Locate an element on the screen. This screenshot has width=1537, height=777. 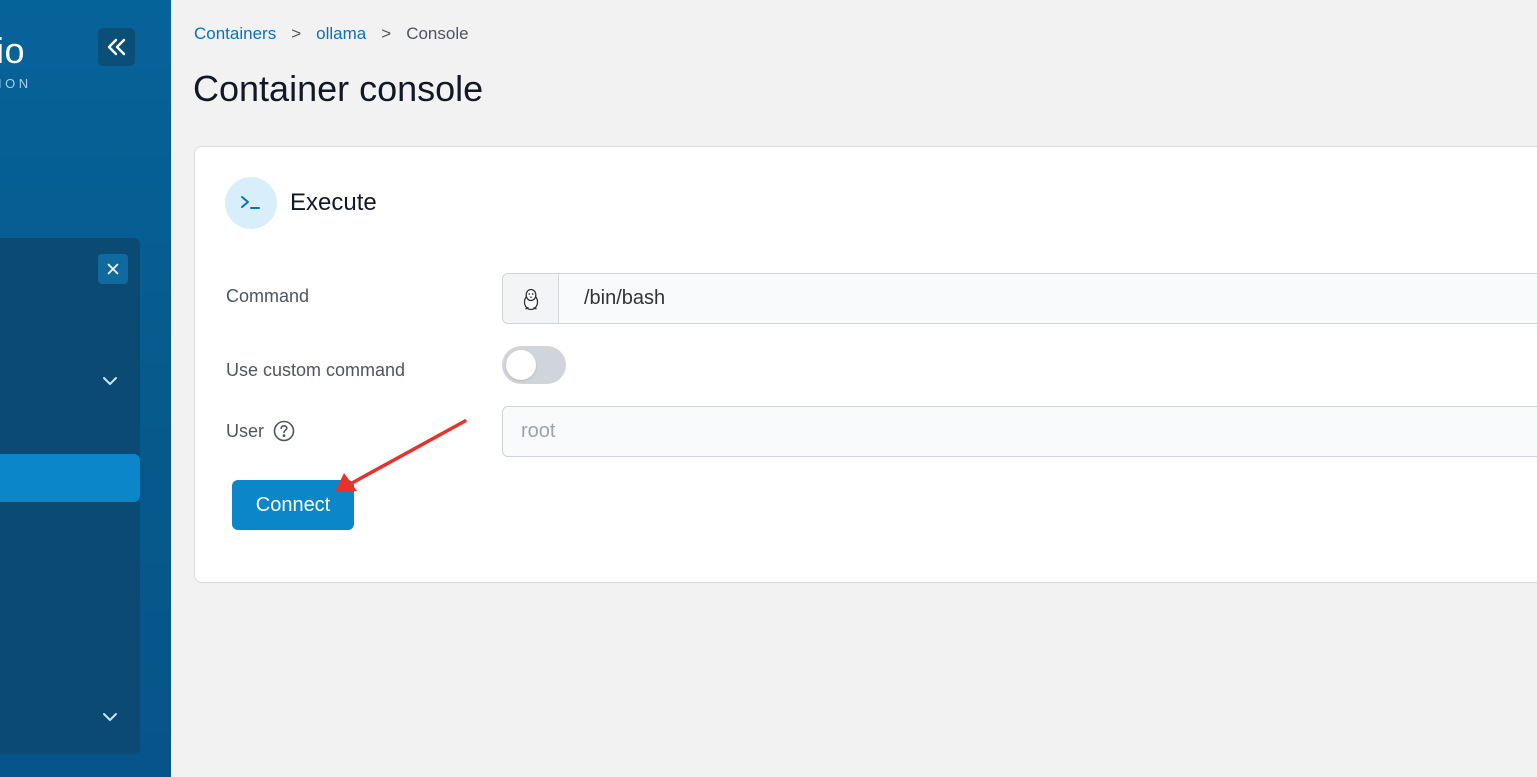
environment-close-button is located at coordinates (113, 269).